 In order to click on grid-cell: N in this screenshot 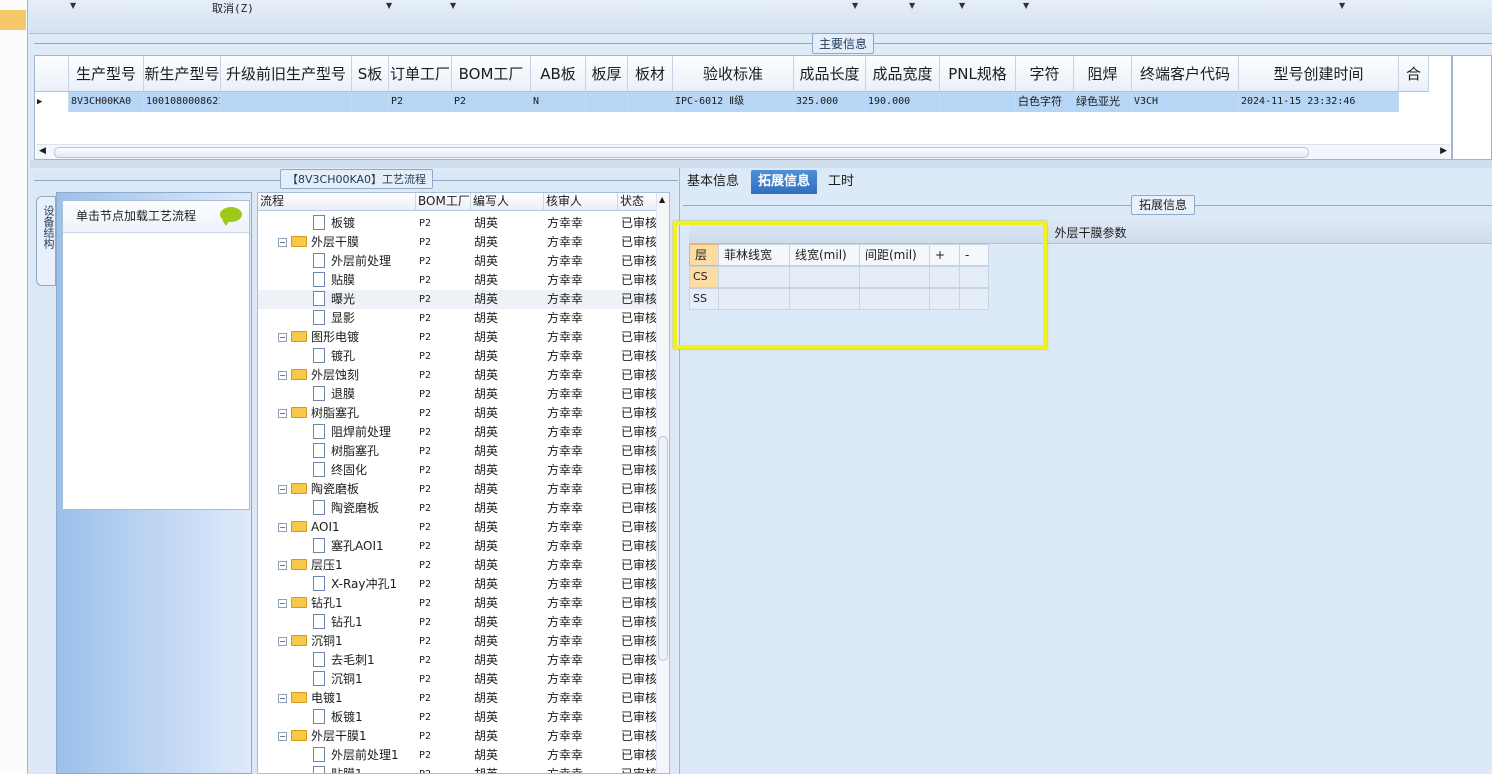, I will do `click(558, 102)`.